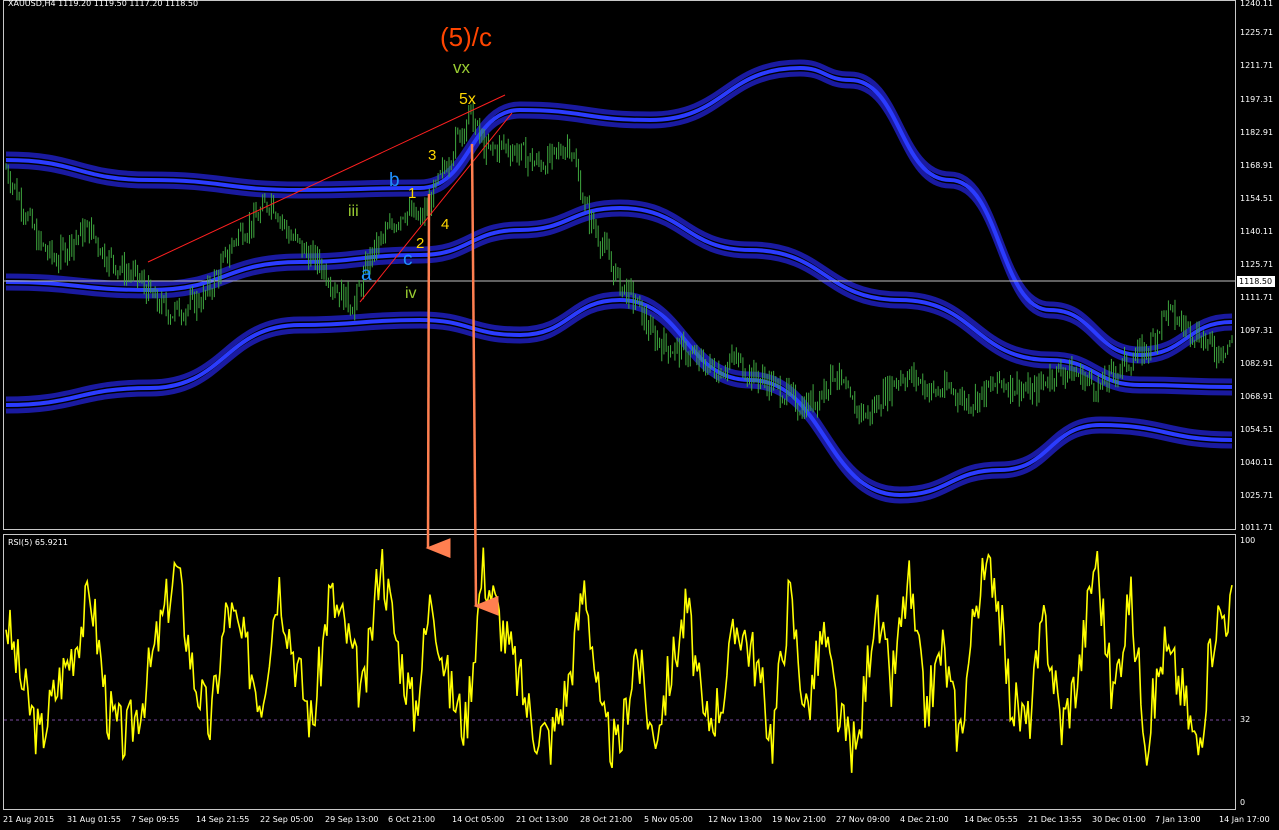 The image size is (1279, 830). I want to click on time-tick: 28 Oct 21:00, so click(606, 819).